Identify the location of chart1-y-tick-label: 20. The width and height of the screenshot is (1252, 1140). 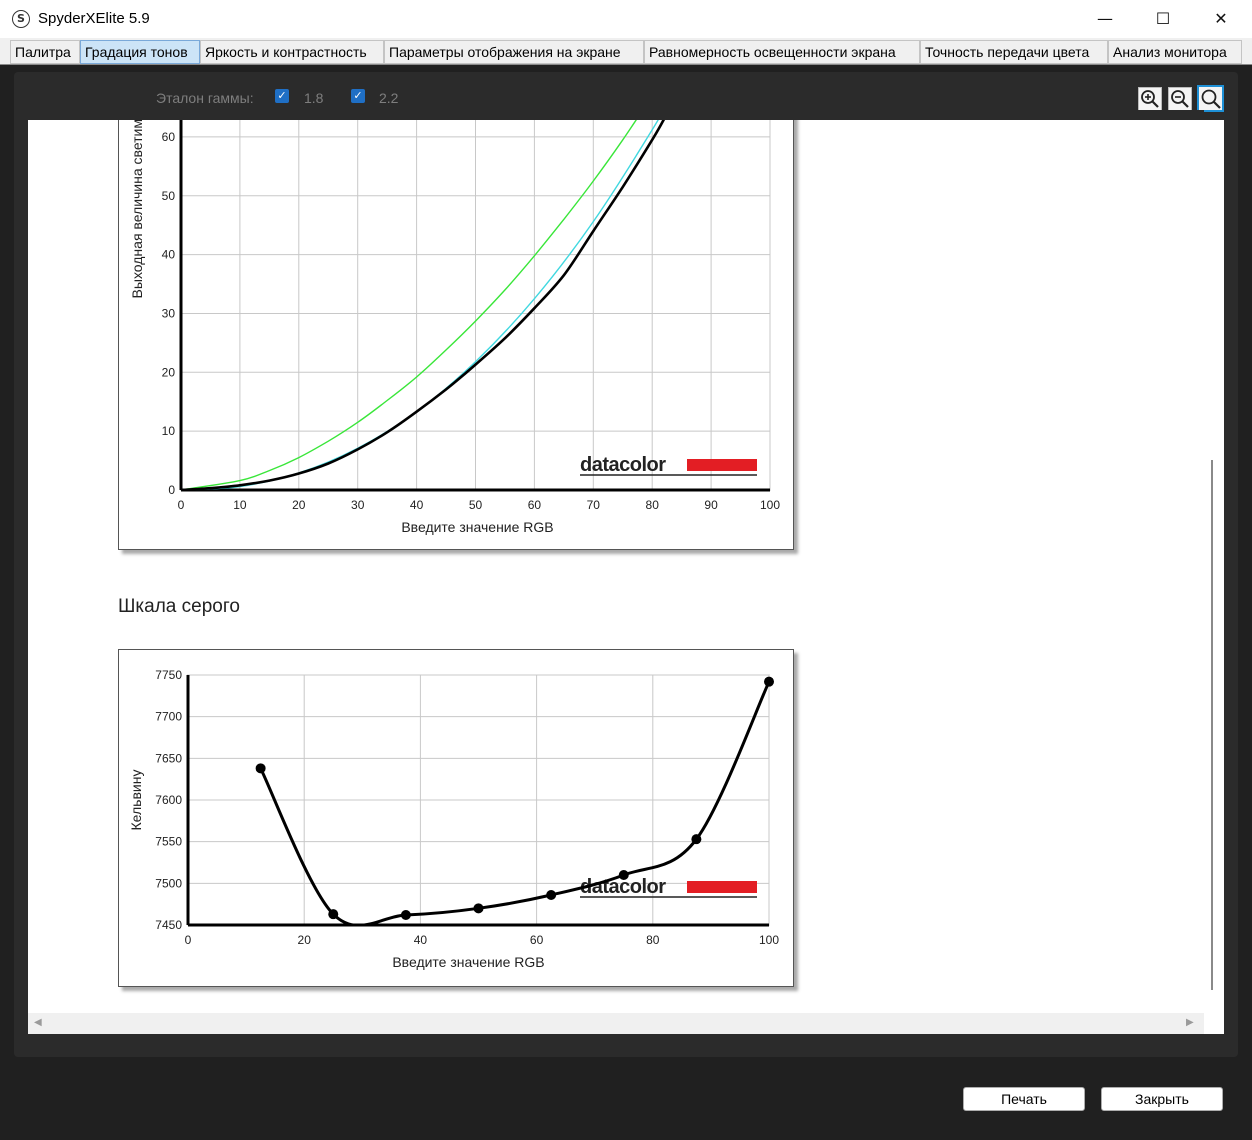
(169, 372).